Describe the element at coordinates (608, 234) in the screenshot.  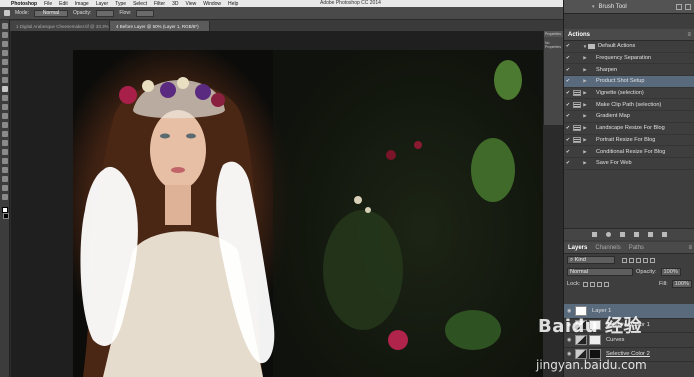
I see `record-icon` at that location.